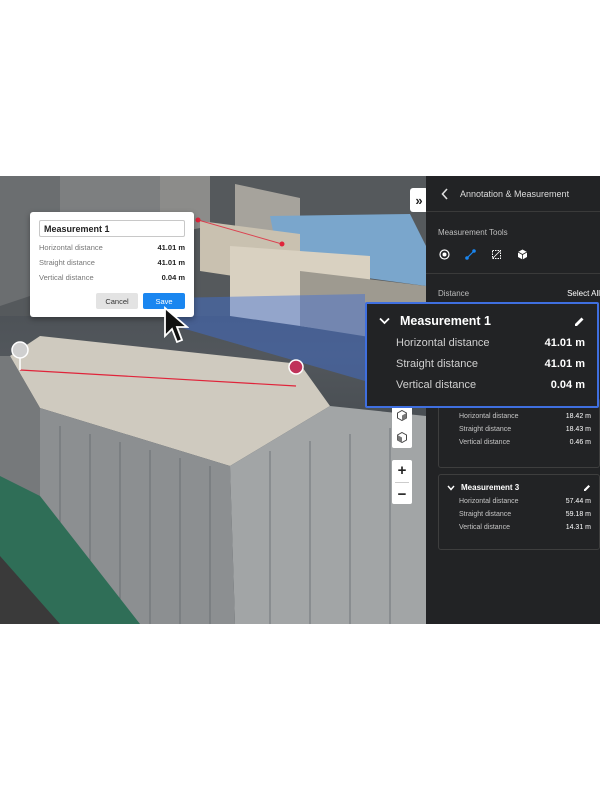  What do you see at coordinates (402, 415) in the screenshot?
I see `cube-view-icon` at bounding box center [402, 415].